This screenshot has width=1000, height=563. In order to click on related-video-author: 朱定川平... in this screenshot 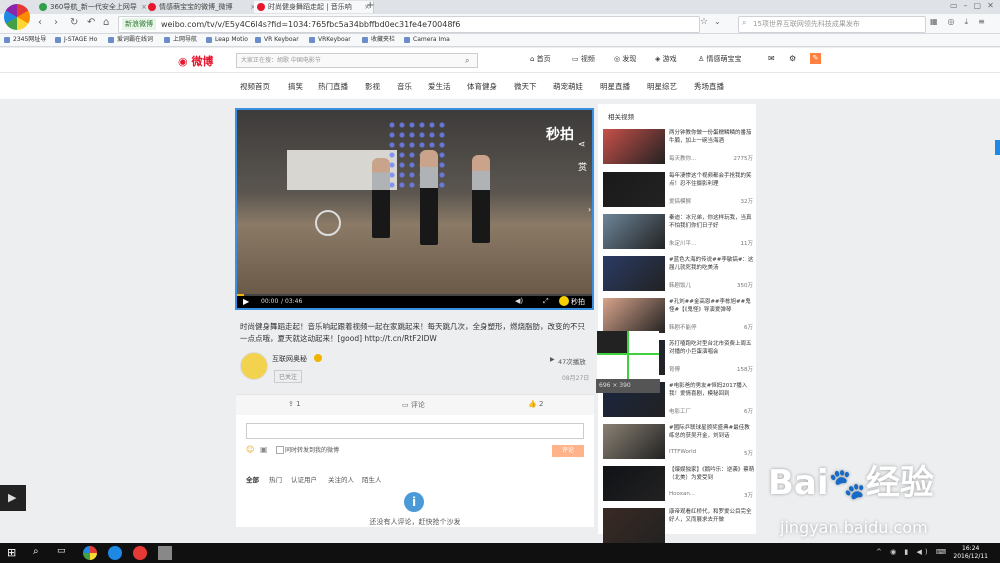, I will do `click(682, 244)`.